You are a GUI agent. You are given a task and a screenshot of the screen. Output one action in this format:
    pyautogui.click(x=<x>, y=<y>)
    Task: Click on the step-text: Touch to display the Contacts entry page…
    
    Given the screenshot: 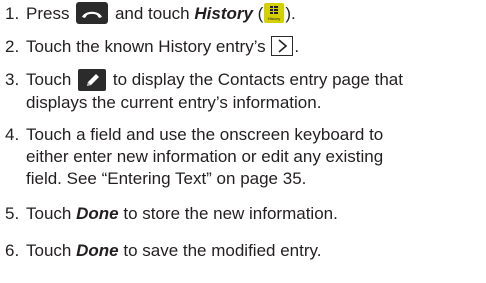 What is the action you would take?
    pyautogui.click(x=214, y=90)
    